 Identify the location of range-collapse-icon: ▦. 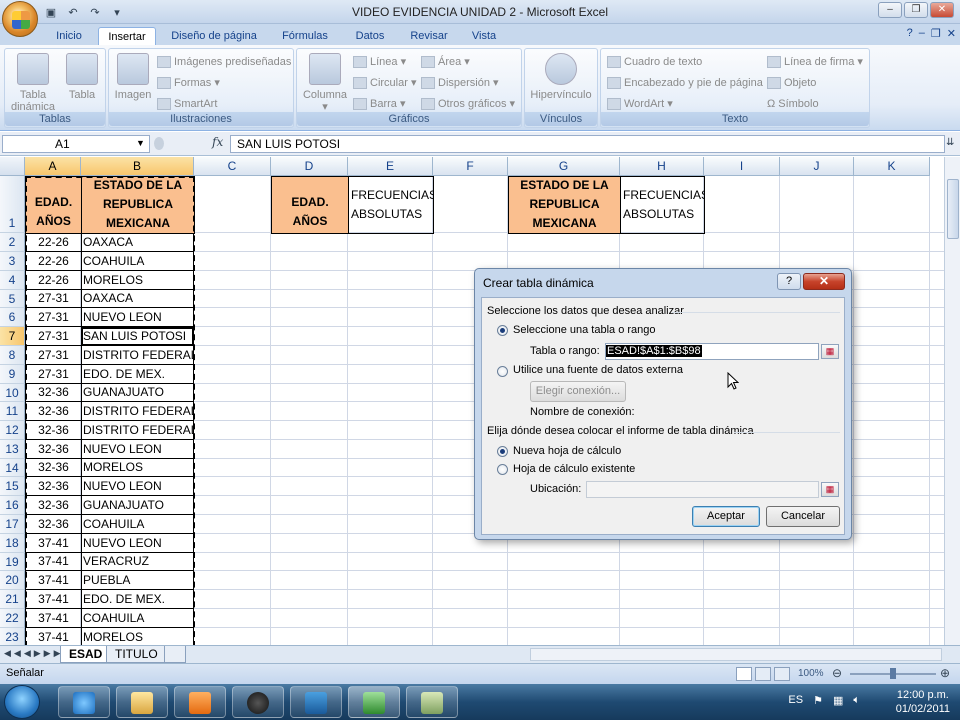
(830, 351).